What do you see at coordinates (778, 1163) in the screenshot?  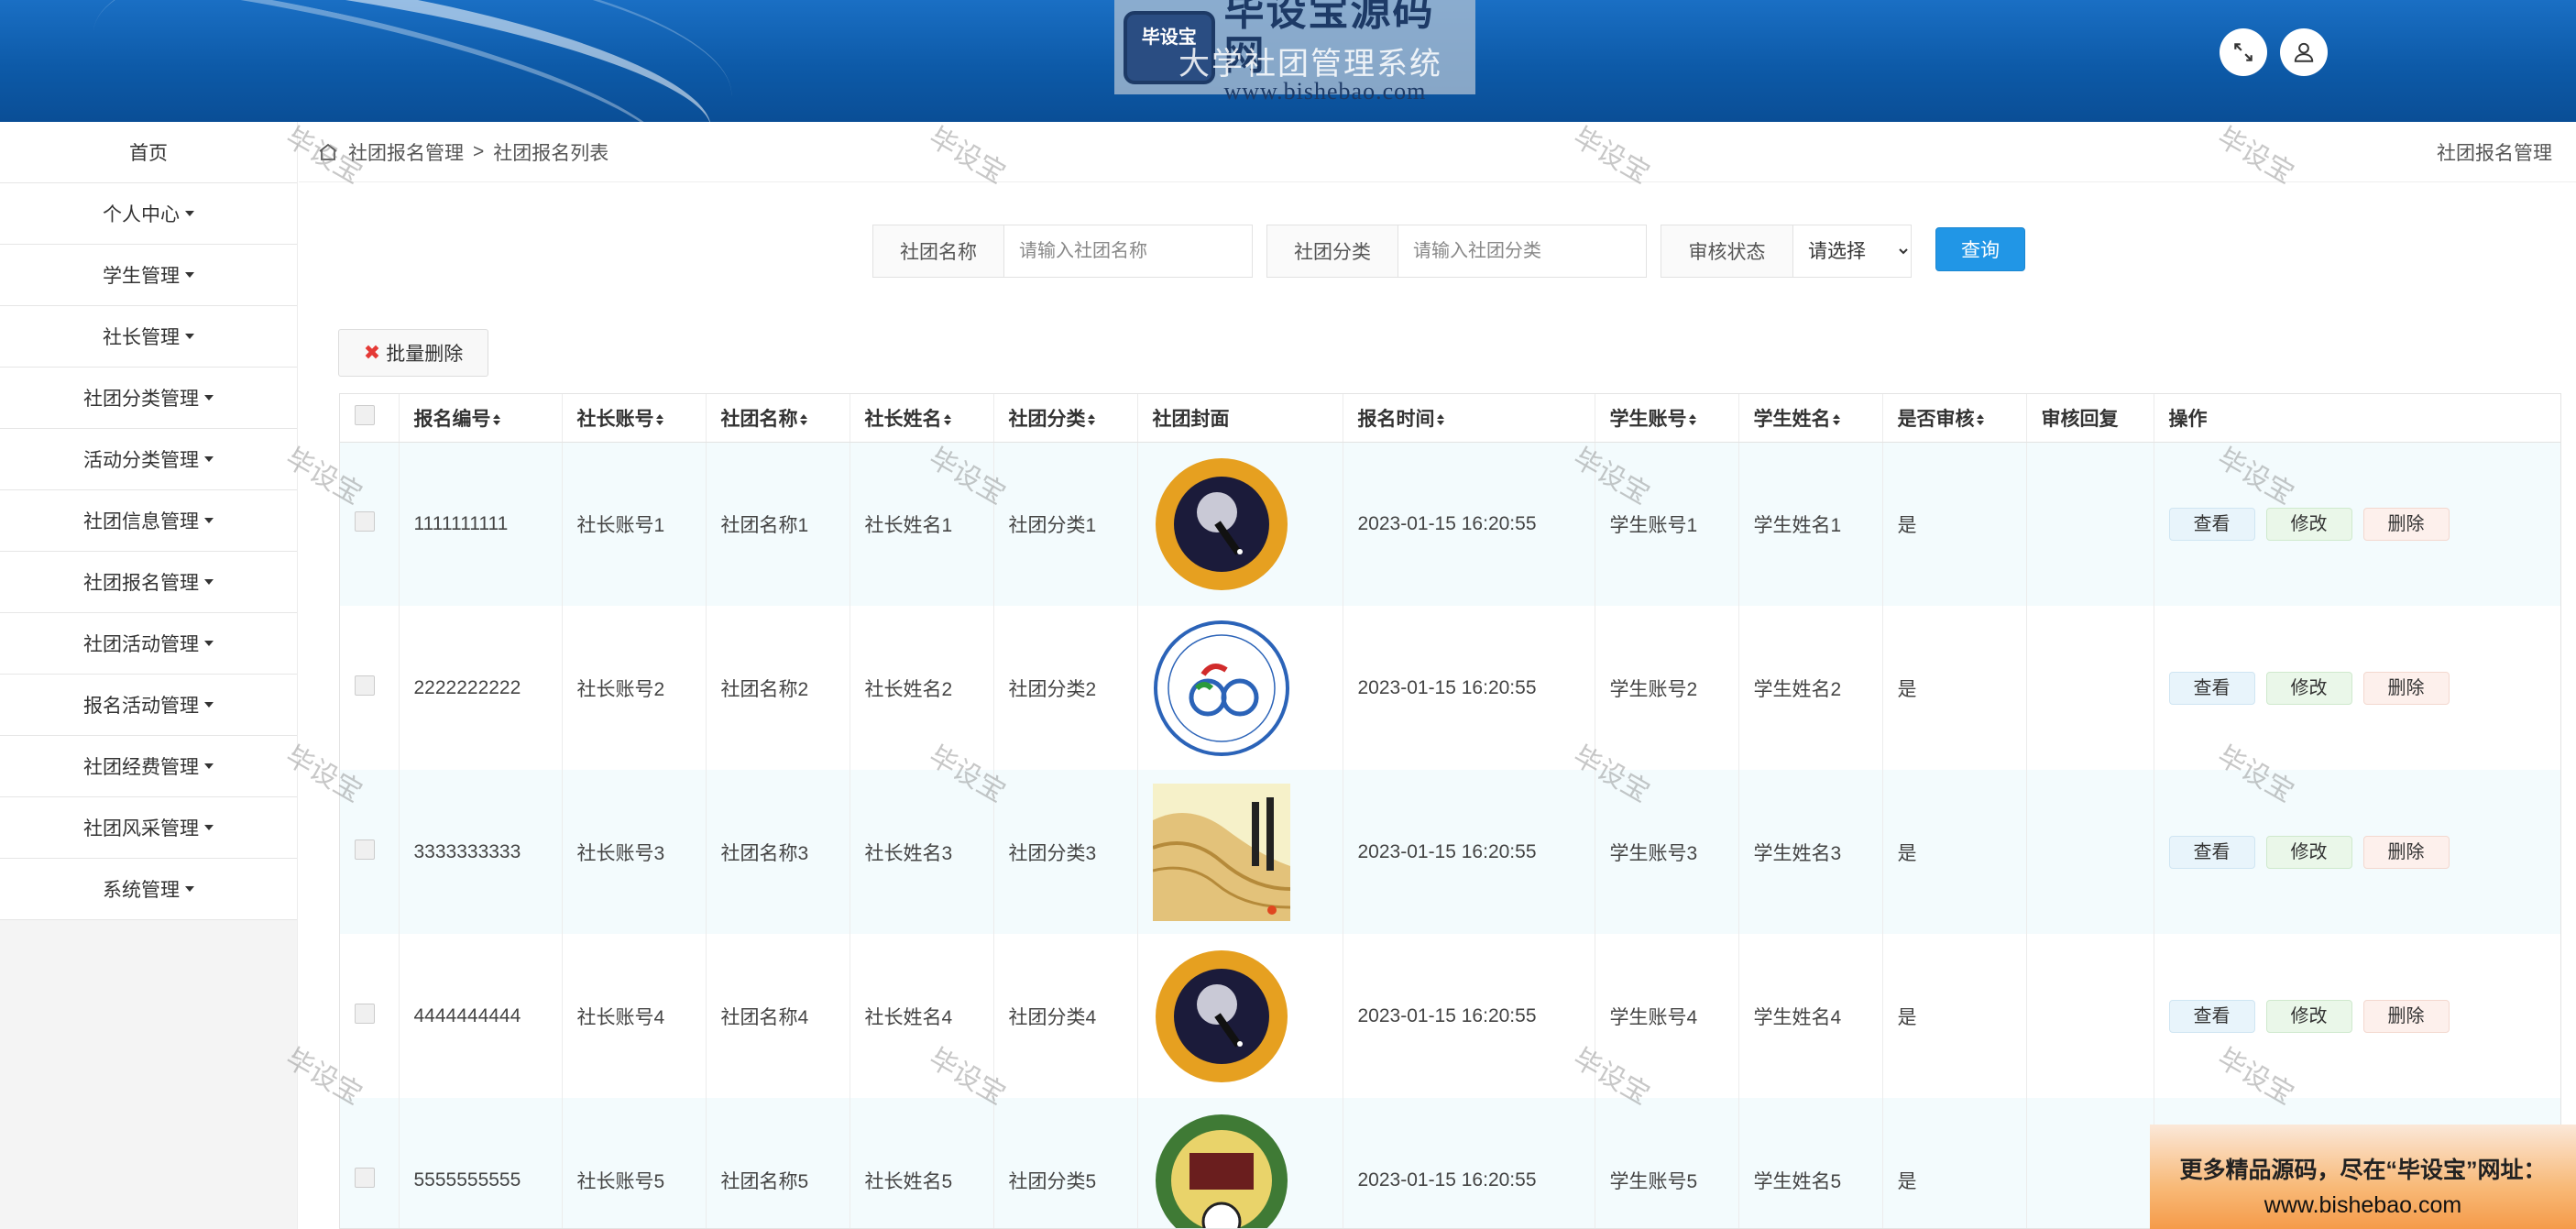 I see `cell-club-name: 社团名称5` at bounding box center [778, 1163].